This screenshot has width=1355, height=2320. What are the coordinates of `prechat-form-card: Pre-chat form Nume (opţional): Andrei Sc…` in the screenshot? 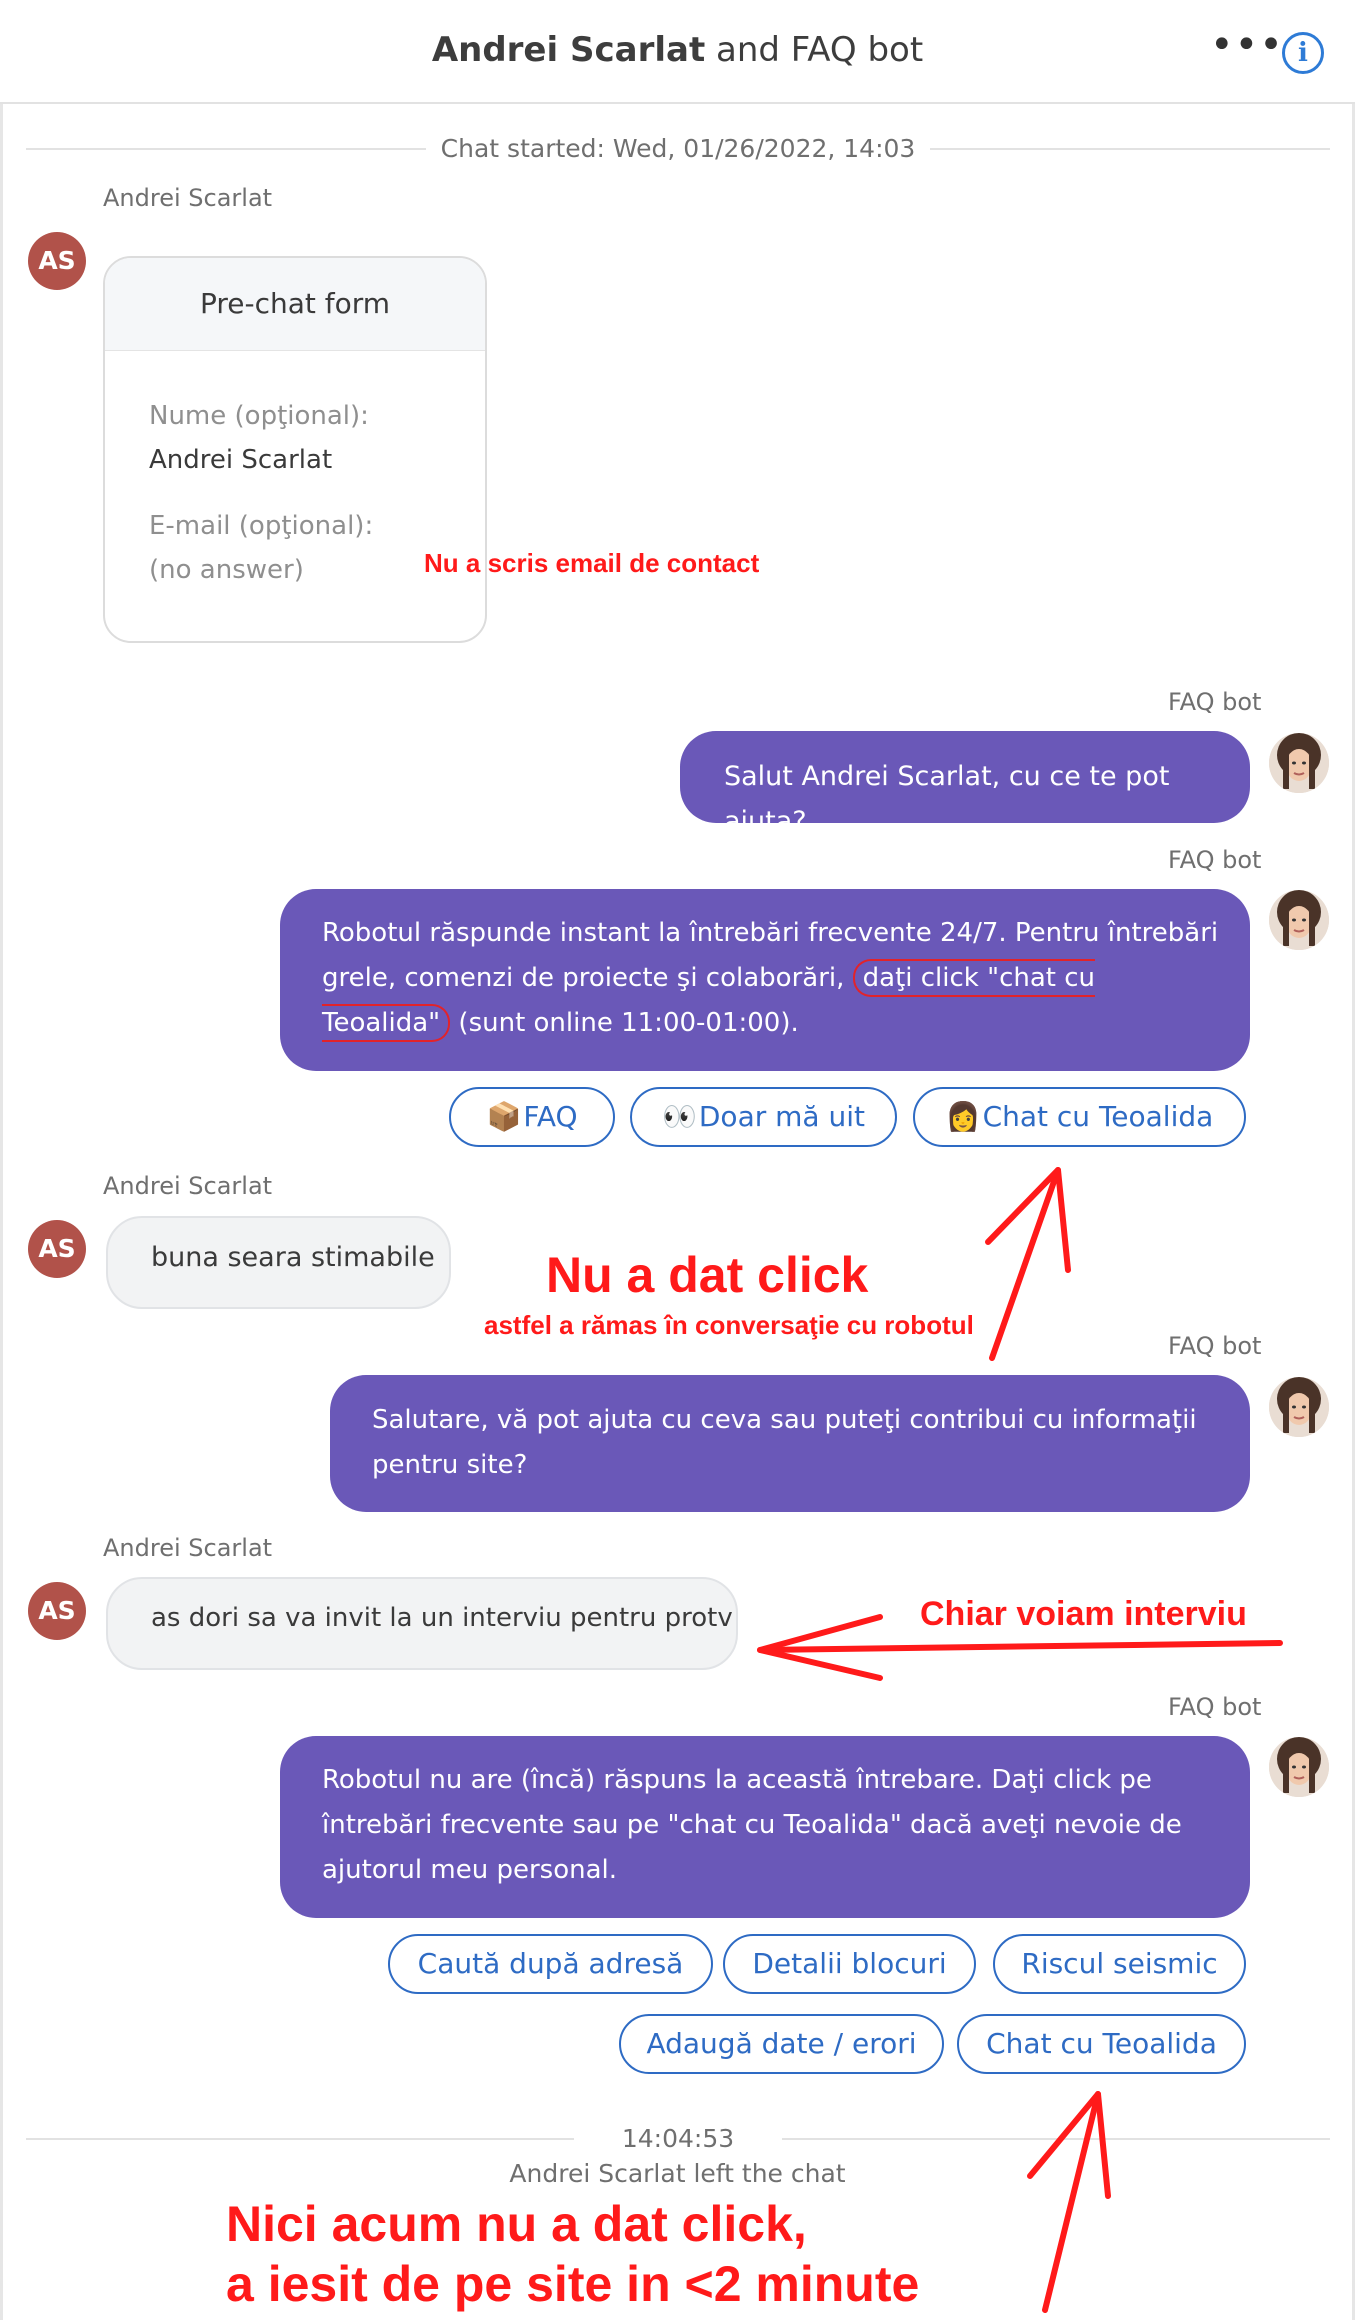 It's located at (295, 449).